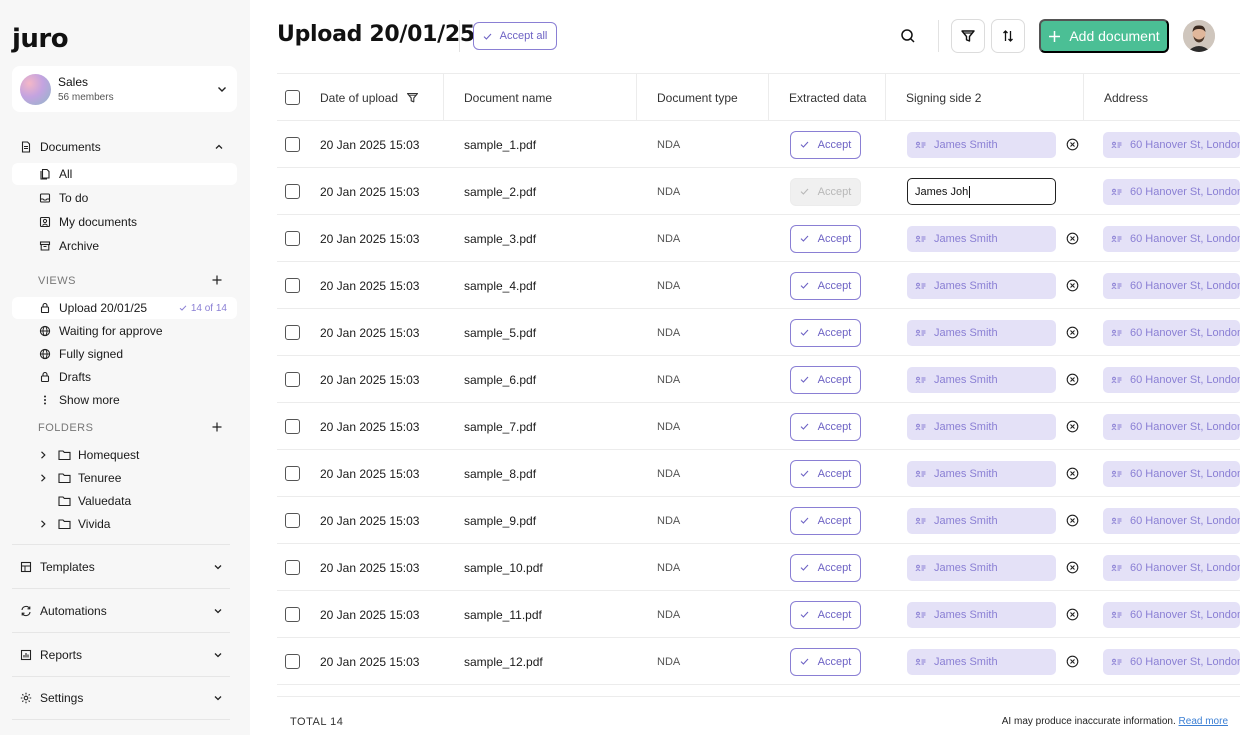  Describe the element at coordinates (549, 238) in the screenshot. I see `document-name: sample_3.pdf` at that location.